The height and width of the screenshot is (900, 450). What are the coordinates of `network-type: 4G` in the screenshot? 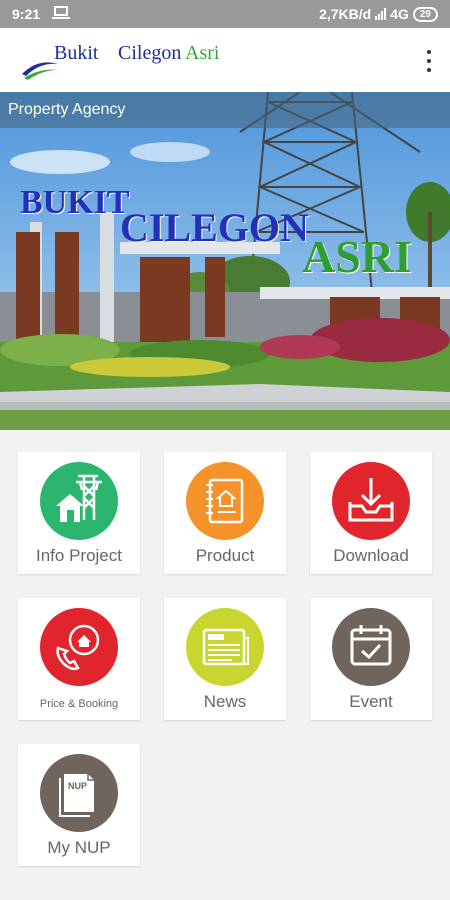 It's located at (399, 14).